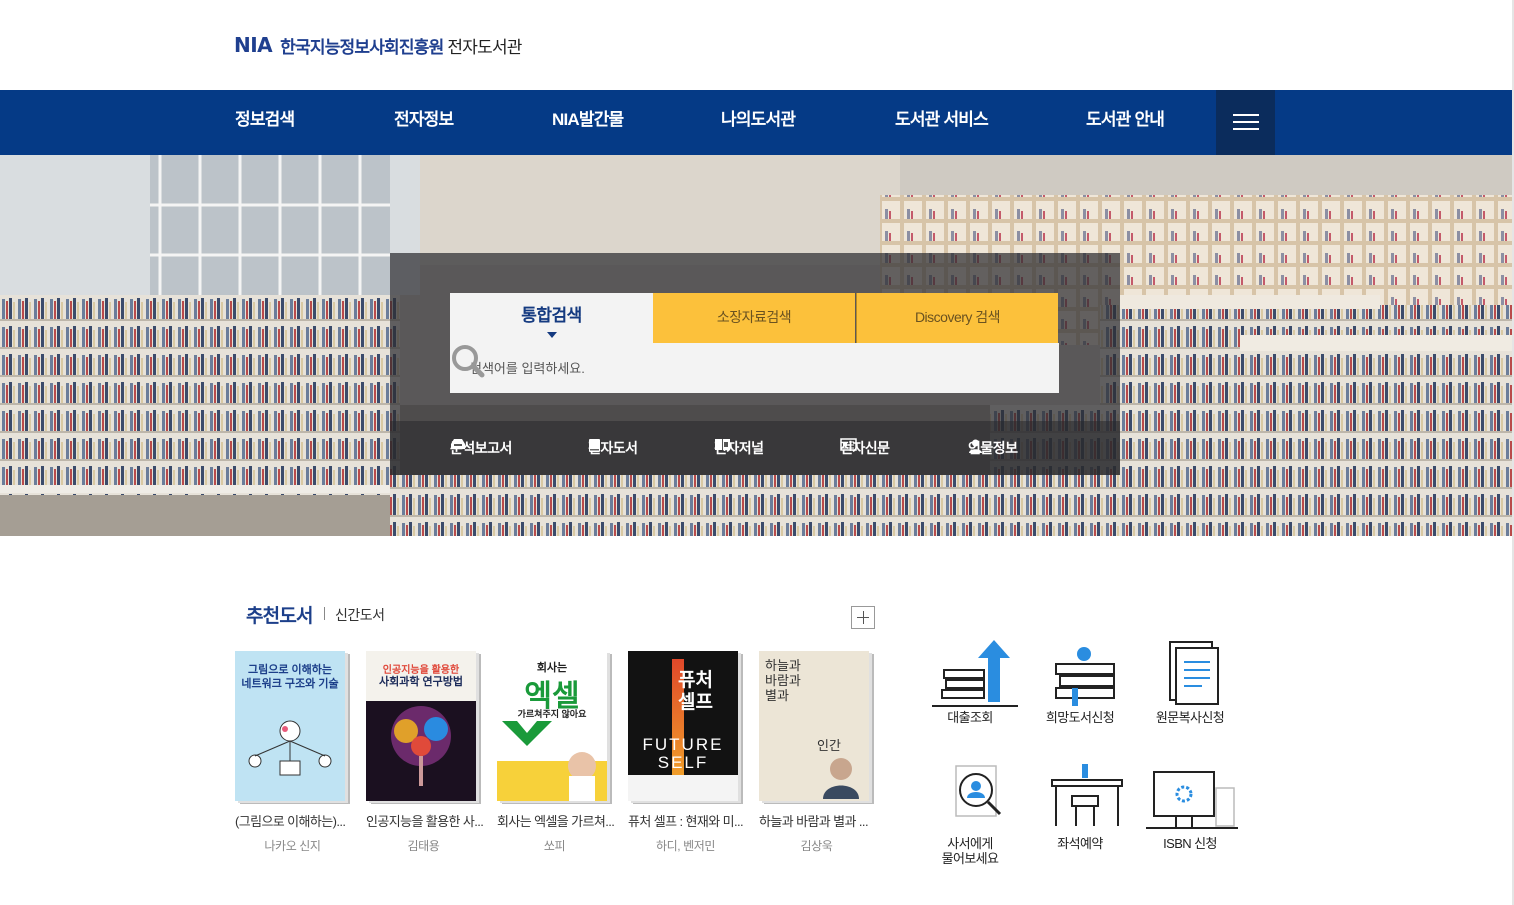 The width and height of the screenshot is (1514, 905). What do you see at coordinates (685, 846) in the screenshot?
I see `book-author: 하디, 벤저민` at bounding box center [685, 846].